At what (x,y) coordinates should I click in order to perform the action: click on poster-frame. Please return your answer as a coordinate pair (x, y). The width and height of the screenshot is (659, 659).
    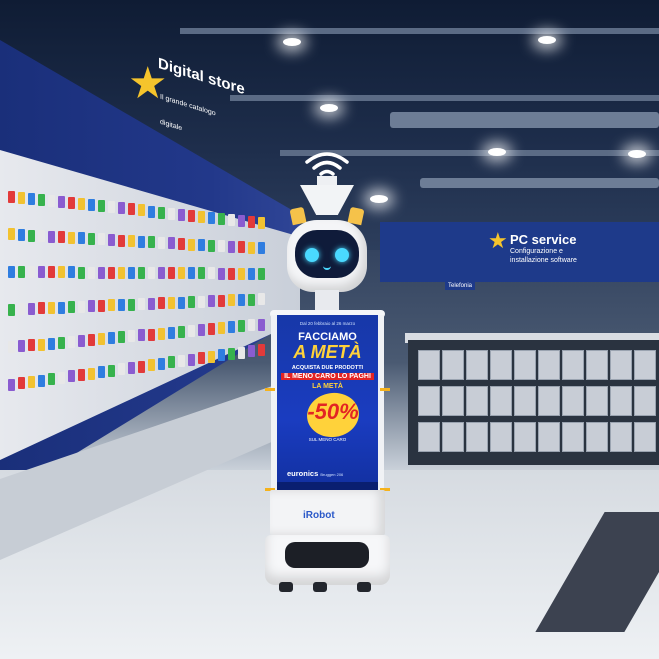
    Looking at the image, I should click on (381, 402).